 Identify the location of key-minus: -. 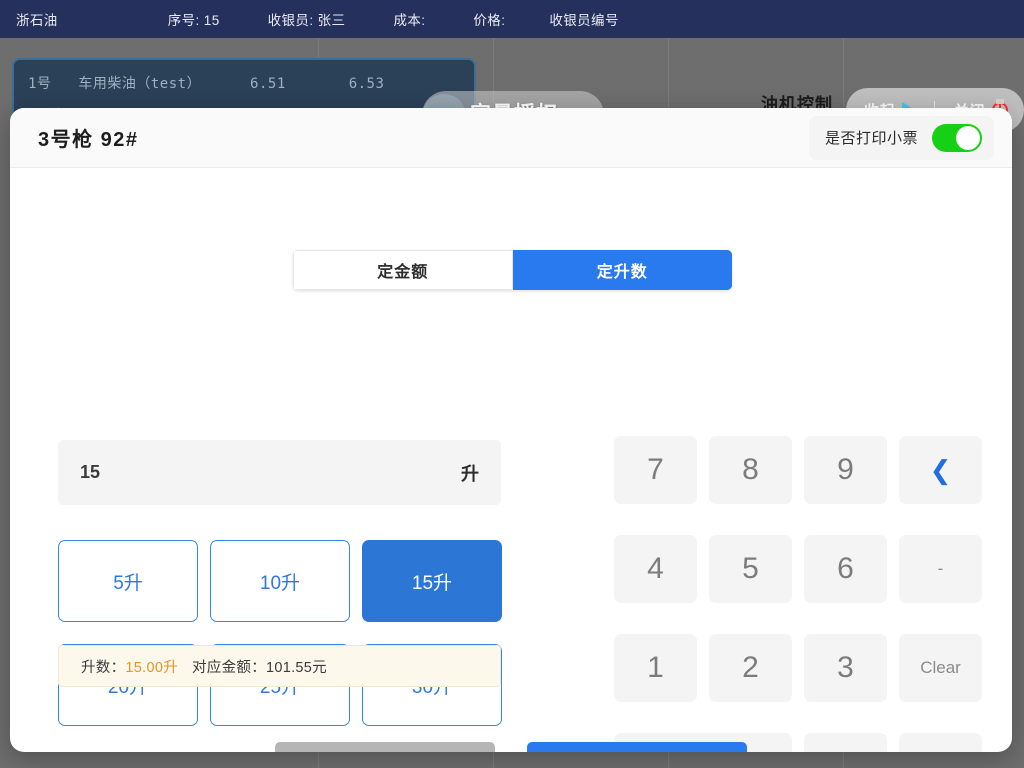
(940, 569).